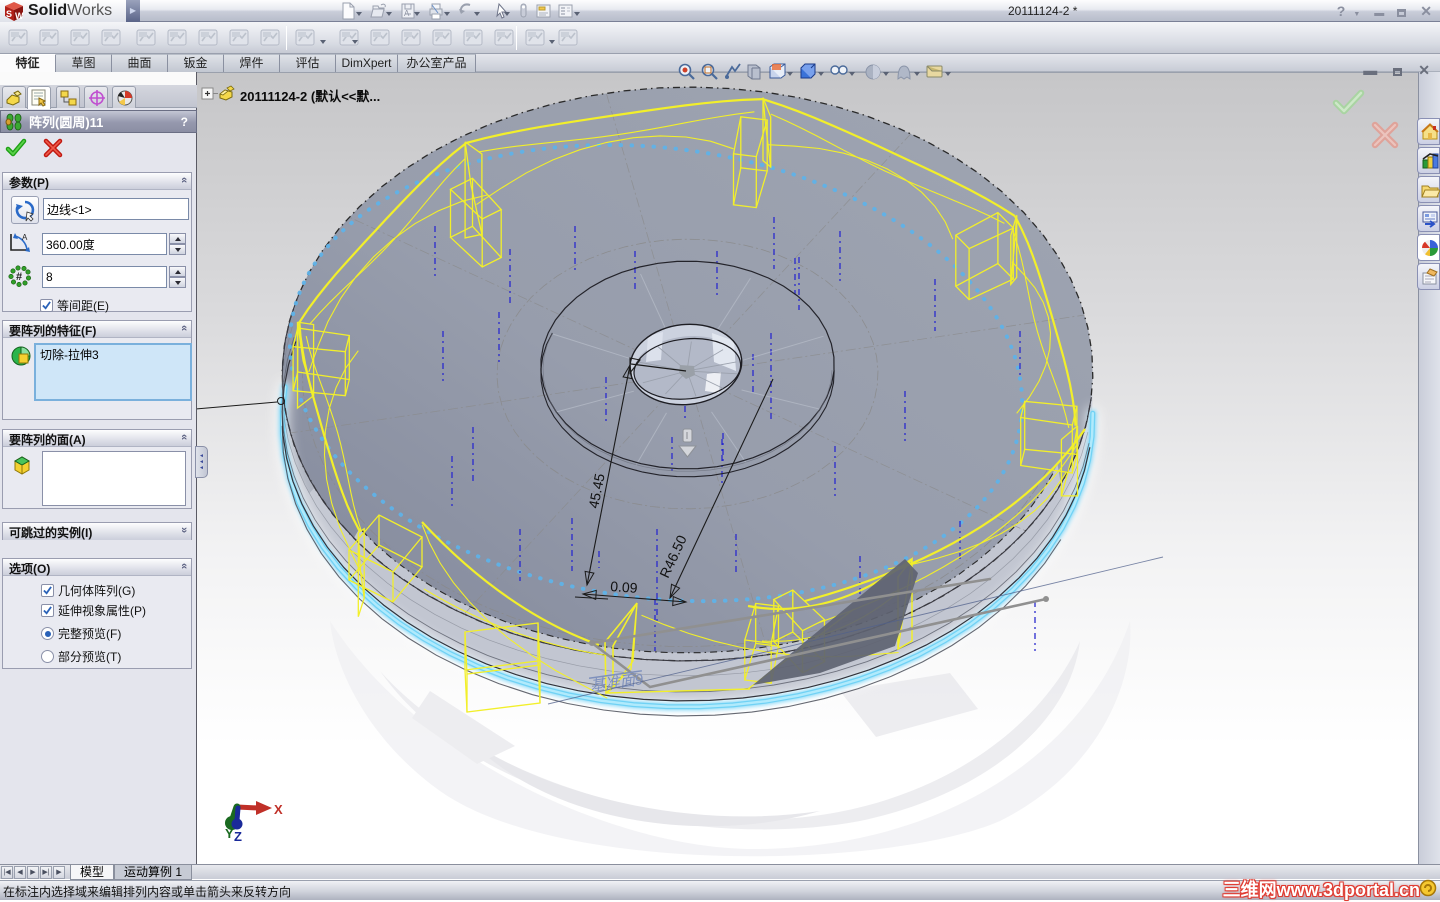 The image size is (1440, 902). I want to click on svg-text: 0.09, so click(624, 587).